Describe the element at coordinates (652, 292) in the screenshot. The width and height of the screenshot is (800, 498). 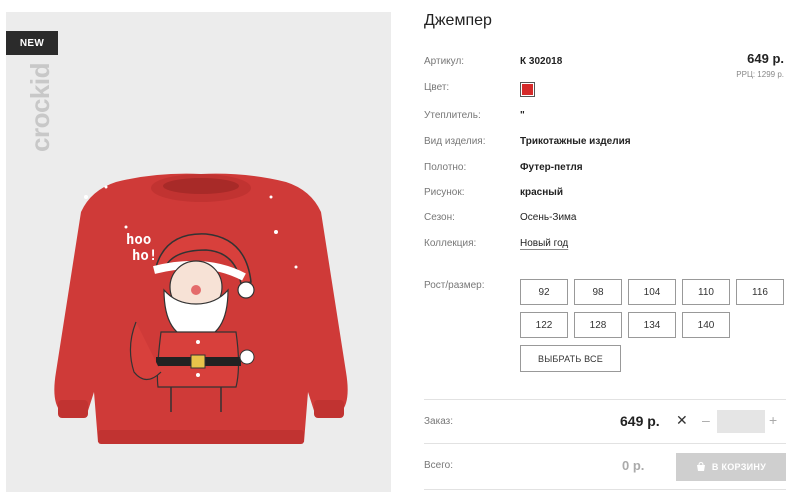
I see `size-button-104: 104` at that location.